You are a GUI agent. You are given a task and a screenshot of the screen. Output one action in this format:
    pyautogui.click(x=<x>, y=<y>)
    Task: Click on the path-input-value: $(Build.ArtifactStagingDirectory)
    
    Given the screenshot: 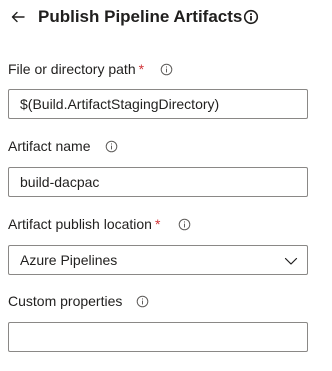 What is the action you would take?
    pyautogui.click(x=120, y=104)
    